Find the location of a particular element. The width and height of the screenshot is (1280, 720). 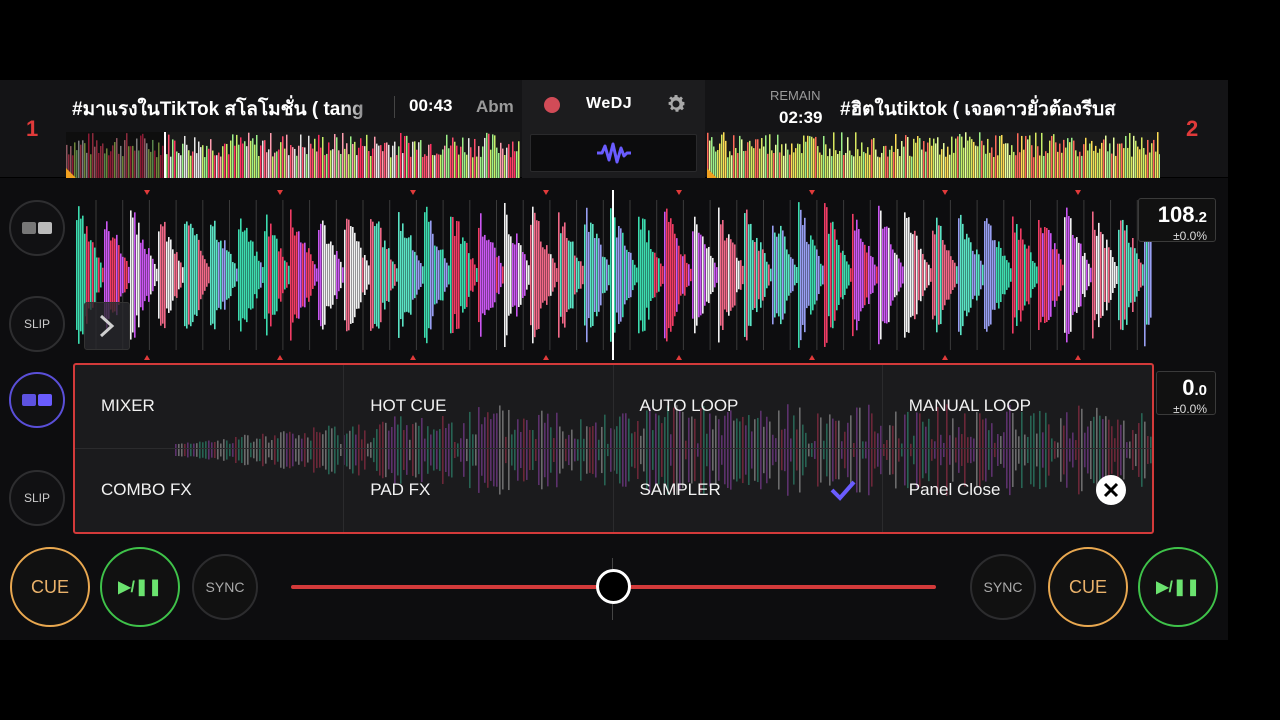

waveform-view-button is located at coordinates (613, 153).